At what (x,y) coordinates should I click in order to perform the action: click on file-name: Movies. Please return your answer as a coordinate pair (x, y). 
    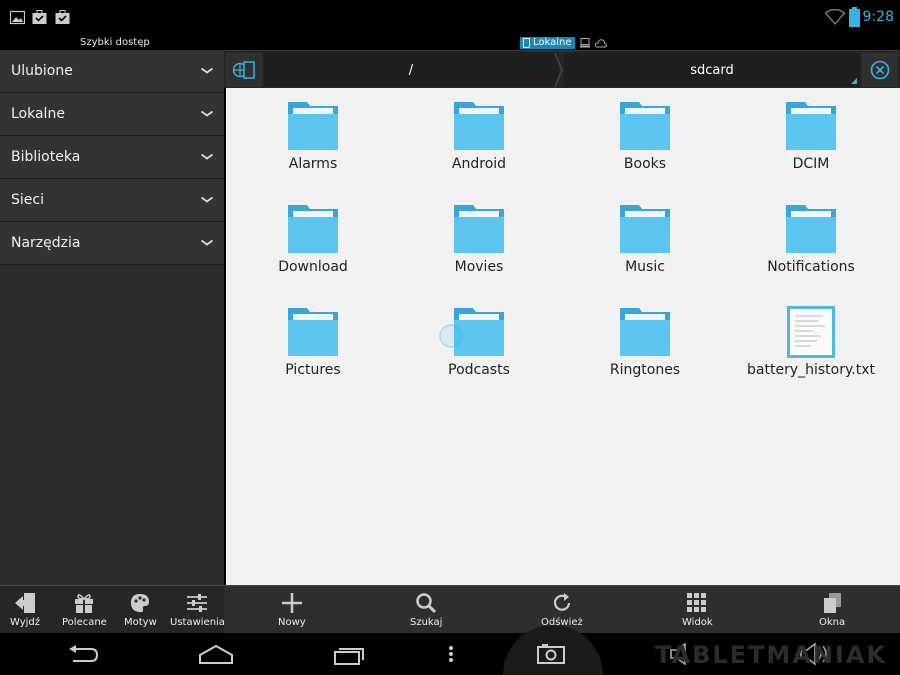
    Looking at the image, I should click on (479, 267).